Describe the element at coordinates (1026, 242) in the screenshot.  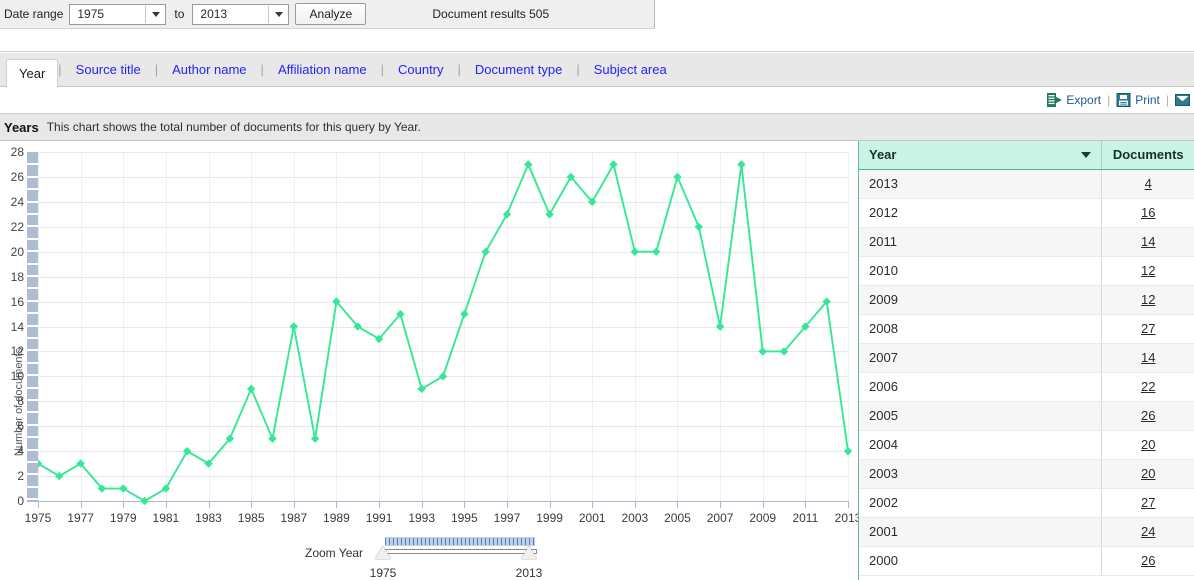
I see `table-row: 2011 14` at that location.